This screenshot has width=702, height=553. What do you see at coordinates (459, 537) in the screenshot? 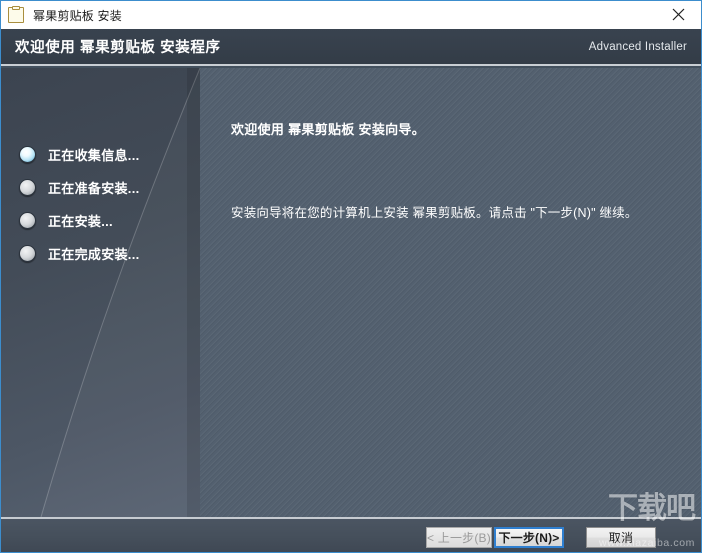
I see `back-button: < 上一步(B)` at bounding box center [459, 537].